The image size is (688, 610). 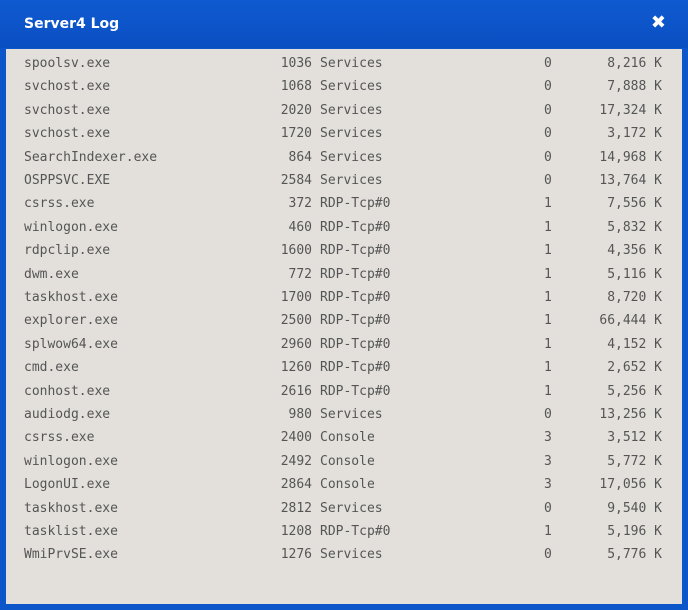 What do you see at coordinates (344, 555) in the screenshot?
I see `process-row: WmiPrvSE.exe 1276 Services 0 5,776 K` at bounding box center [344, 555].